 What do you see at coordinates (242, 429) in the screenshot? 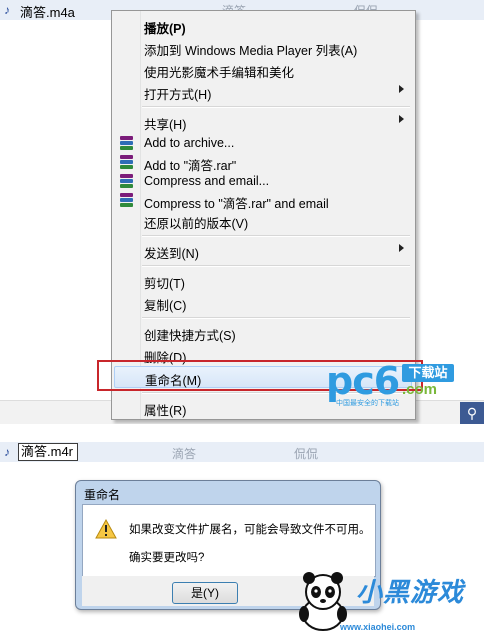
I see `panel-divider` at bounding box center [242, 429].